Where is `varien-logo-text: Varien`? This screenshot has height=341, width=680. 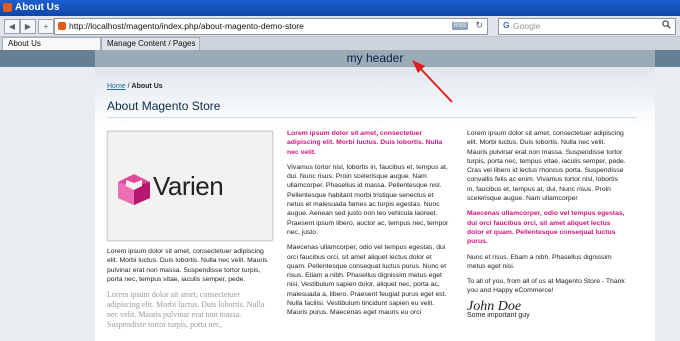
varien-logo-text: Varien is located at coordinates (188, 186).